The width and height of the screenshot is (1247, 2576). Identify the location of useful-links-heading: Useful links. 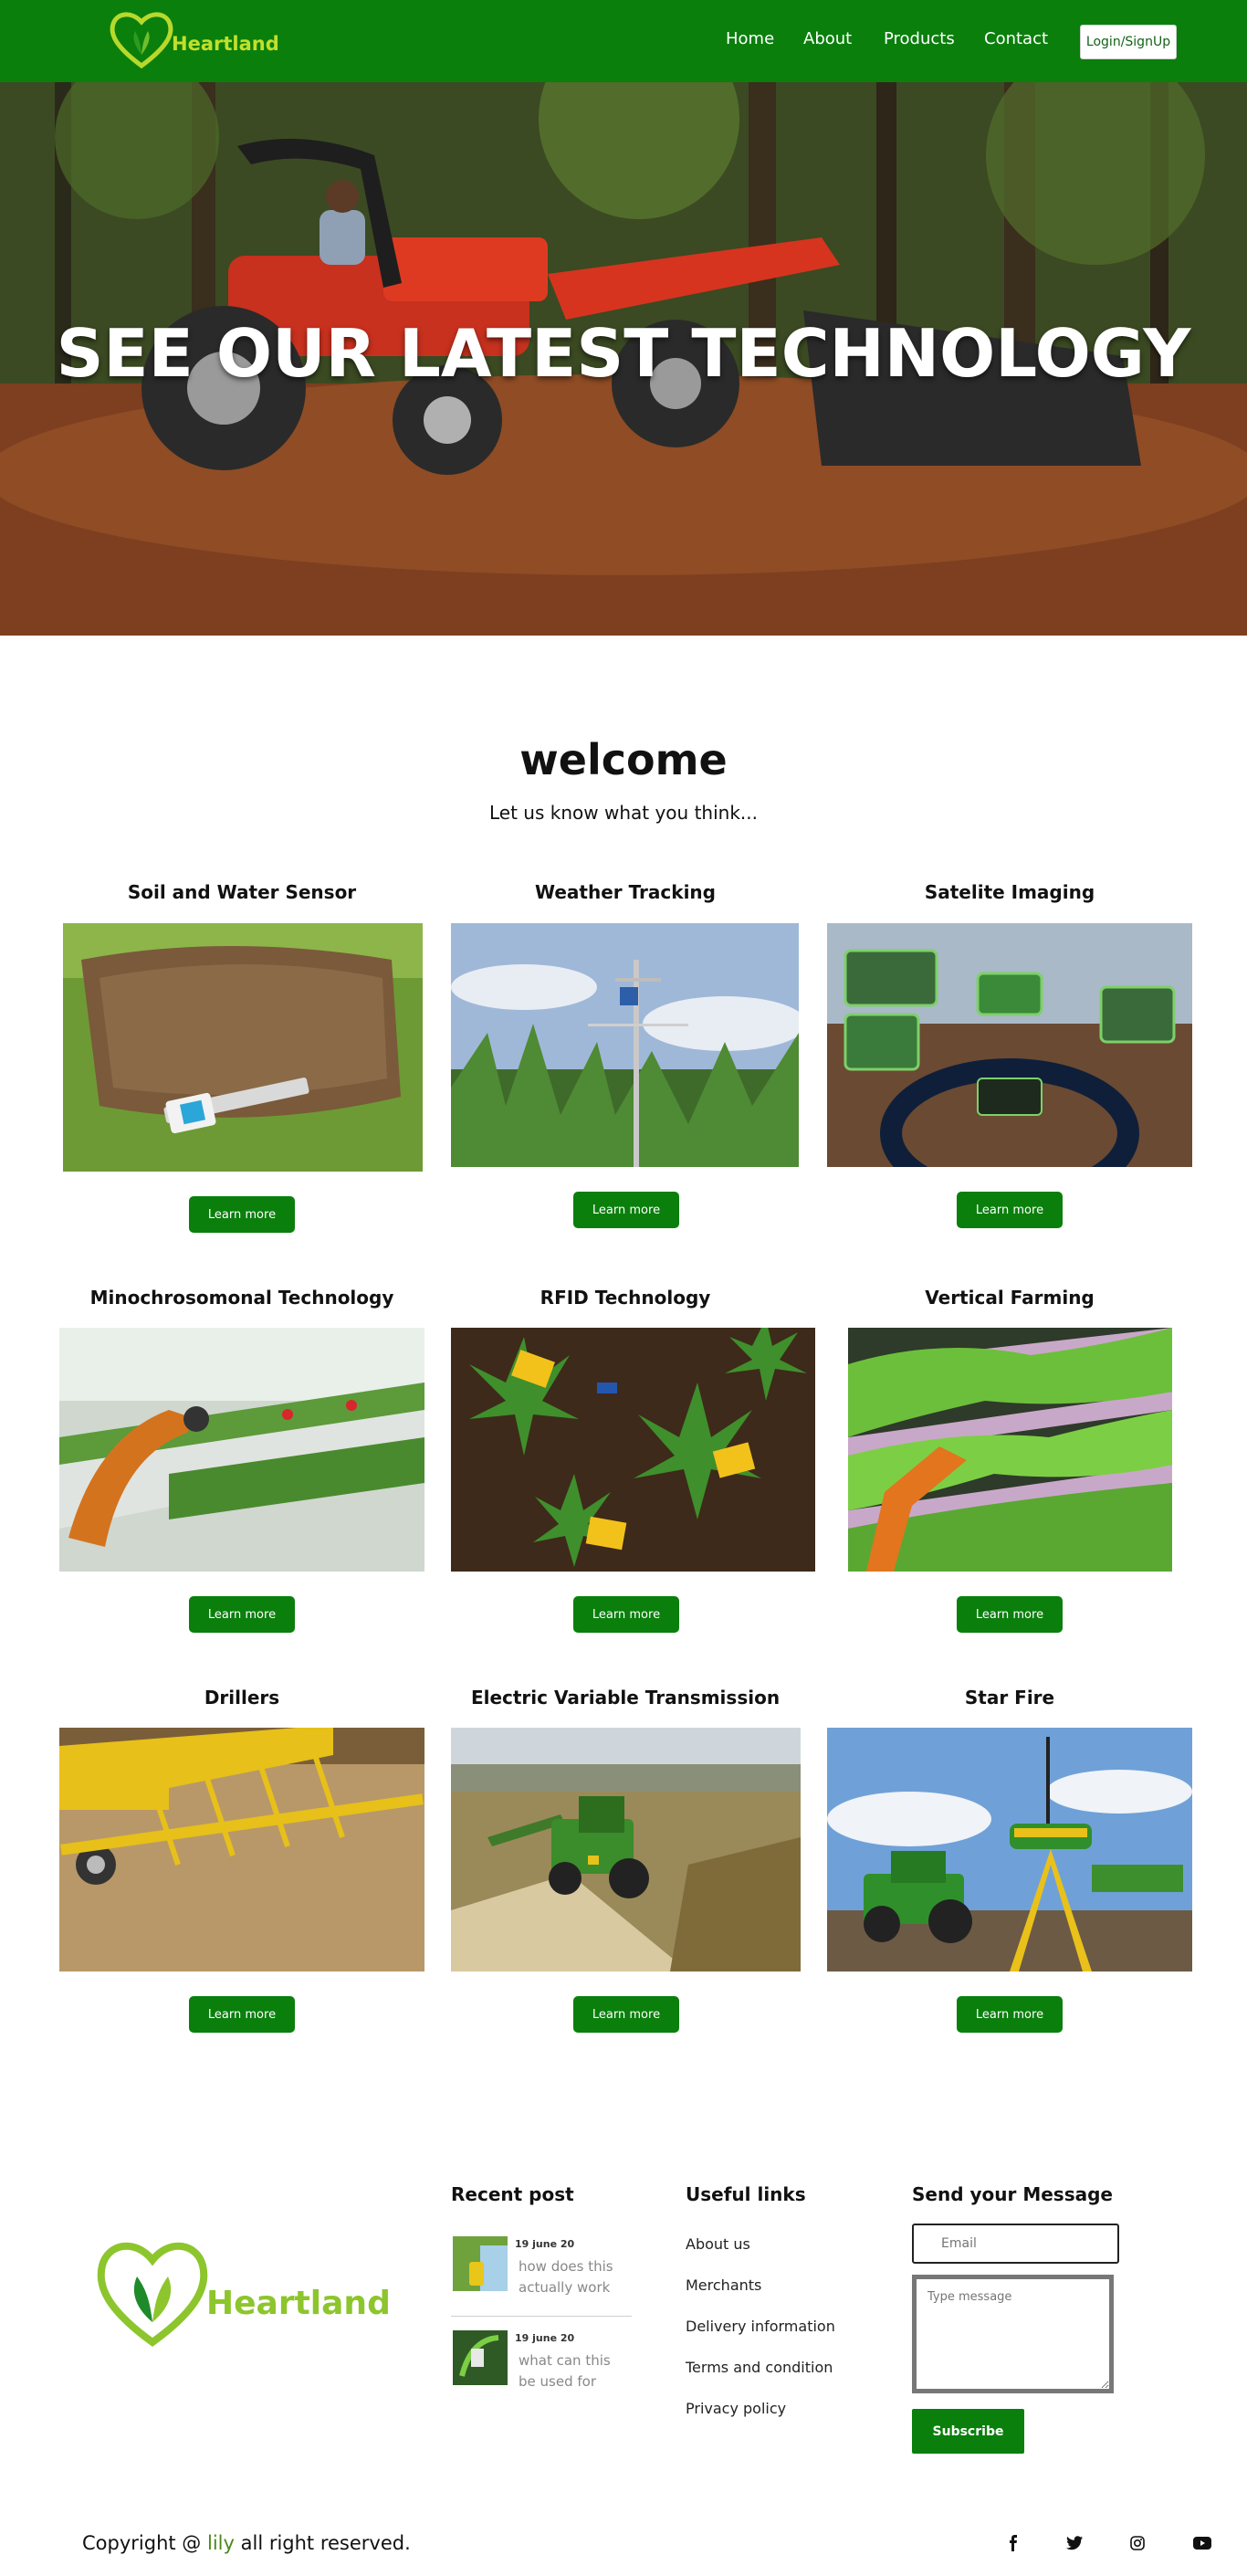
(746, 2194).